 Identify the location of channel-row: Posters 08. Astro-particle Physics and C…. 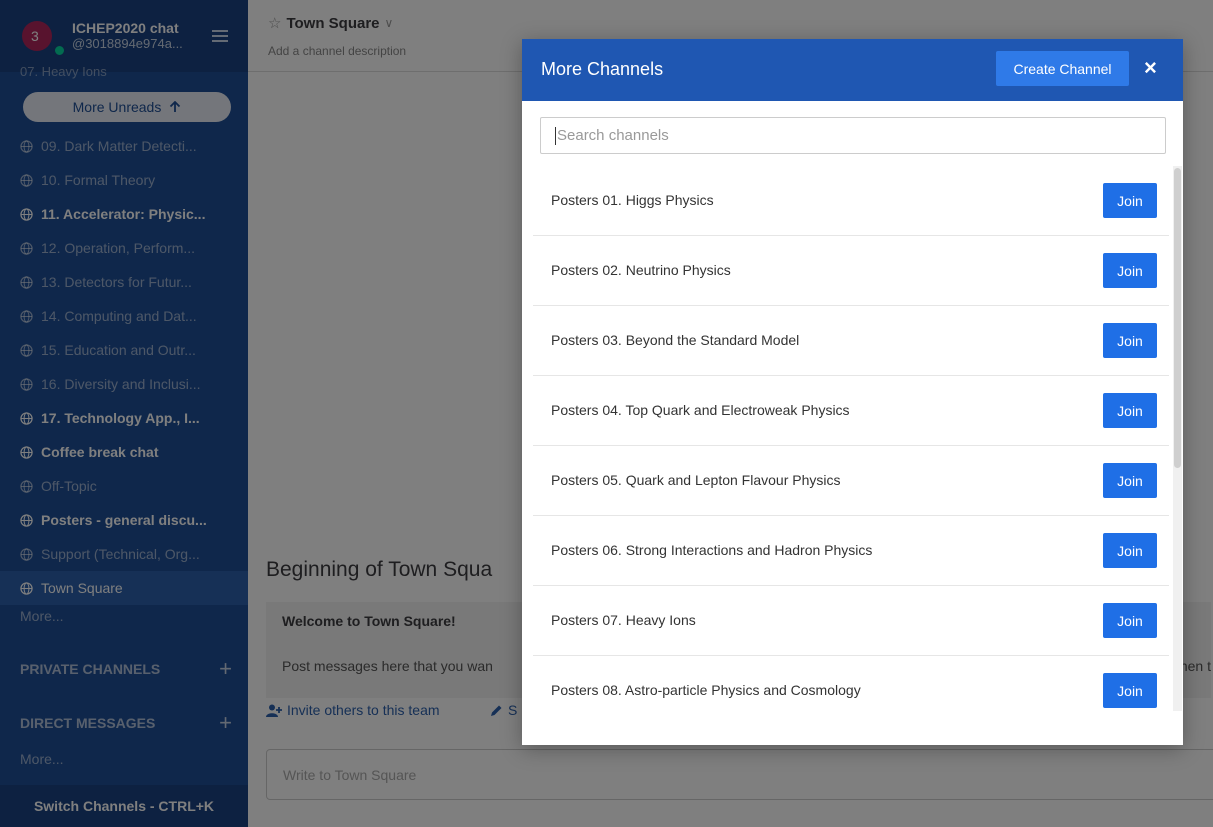
(851, 683).